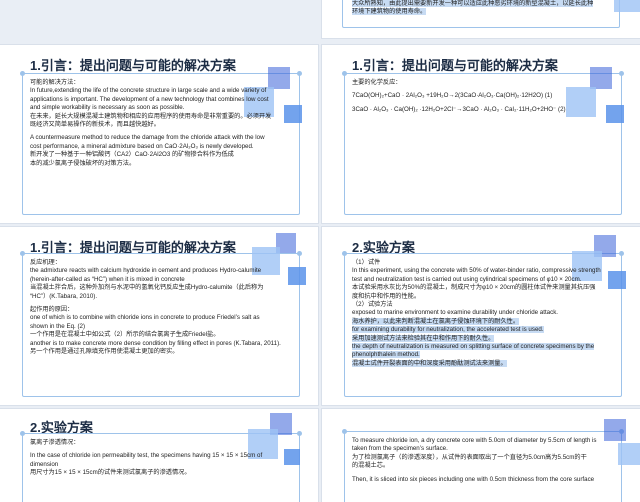  I want to click on body-line: 新开发了一种基于一种铝酸钙（CA2）CaO·2Al2O3 的矿物掺合料作为低成, so click(132, 155).